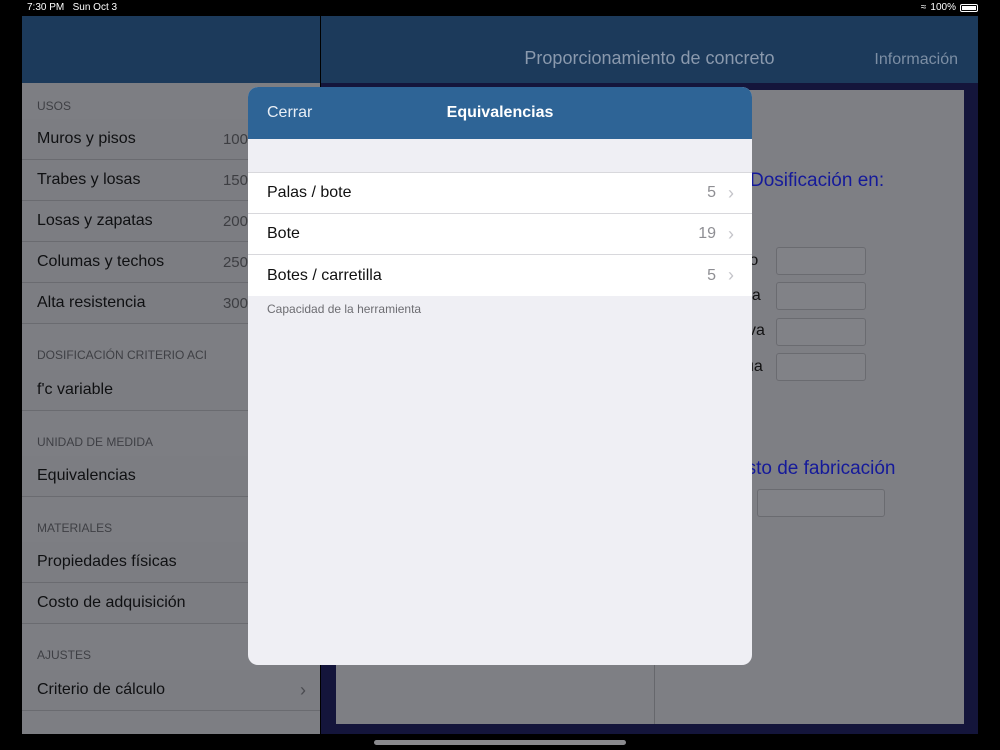  I want to click on modal-nav-bar: Cerrar Equivalencias, so click(500, 113).